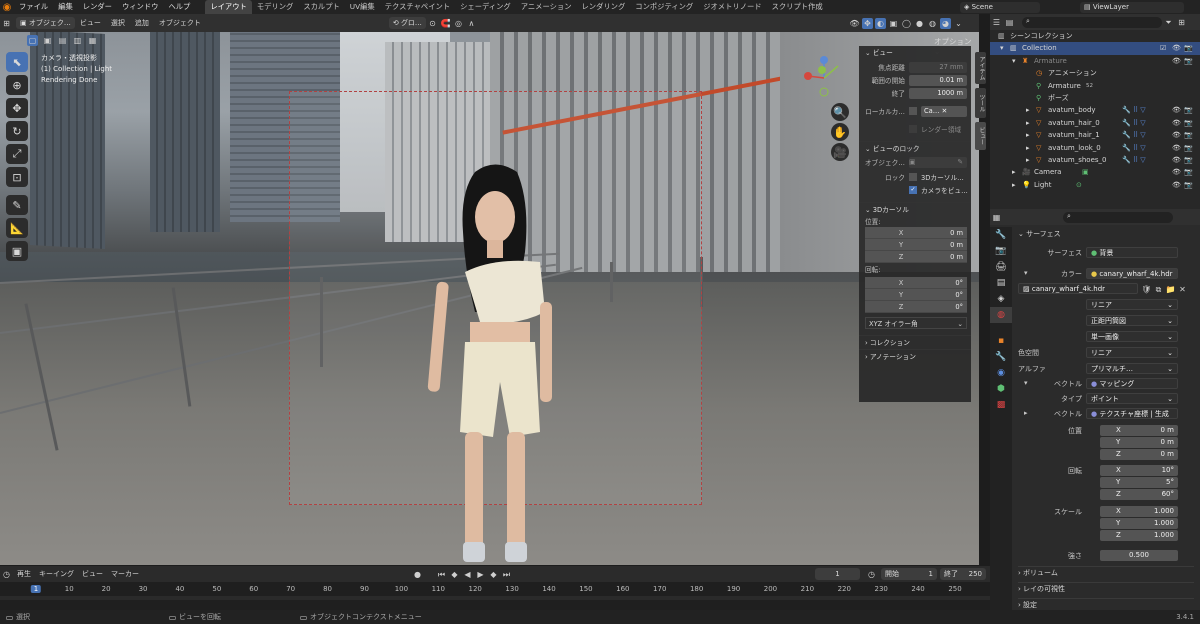 The image size is (1200, 624). Describe the element at coordinates (1095, 123) in the screenshot. I see `outliner-item: ▸ ▽ avatum_hair_0 🔧 ⠿ ▽ 👁 📷` at that location.